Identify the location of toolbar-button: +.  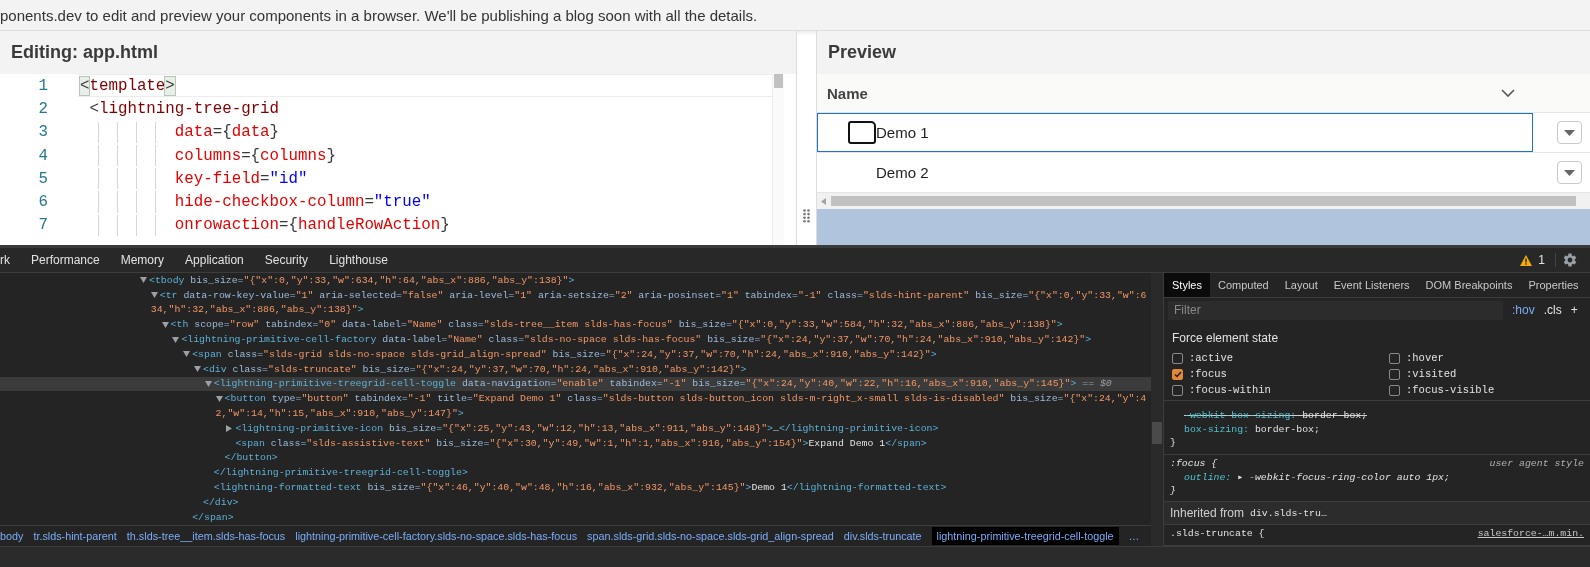
(1574, 310).